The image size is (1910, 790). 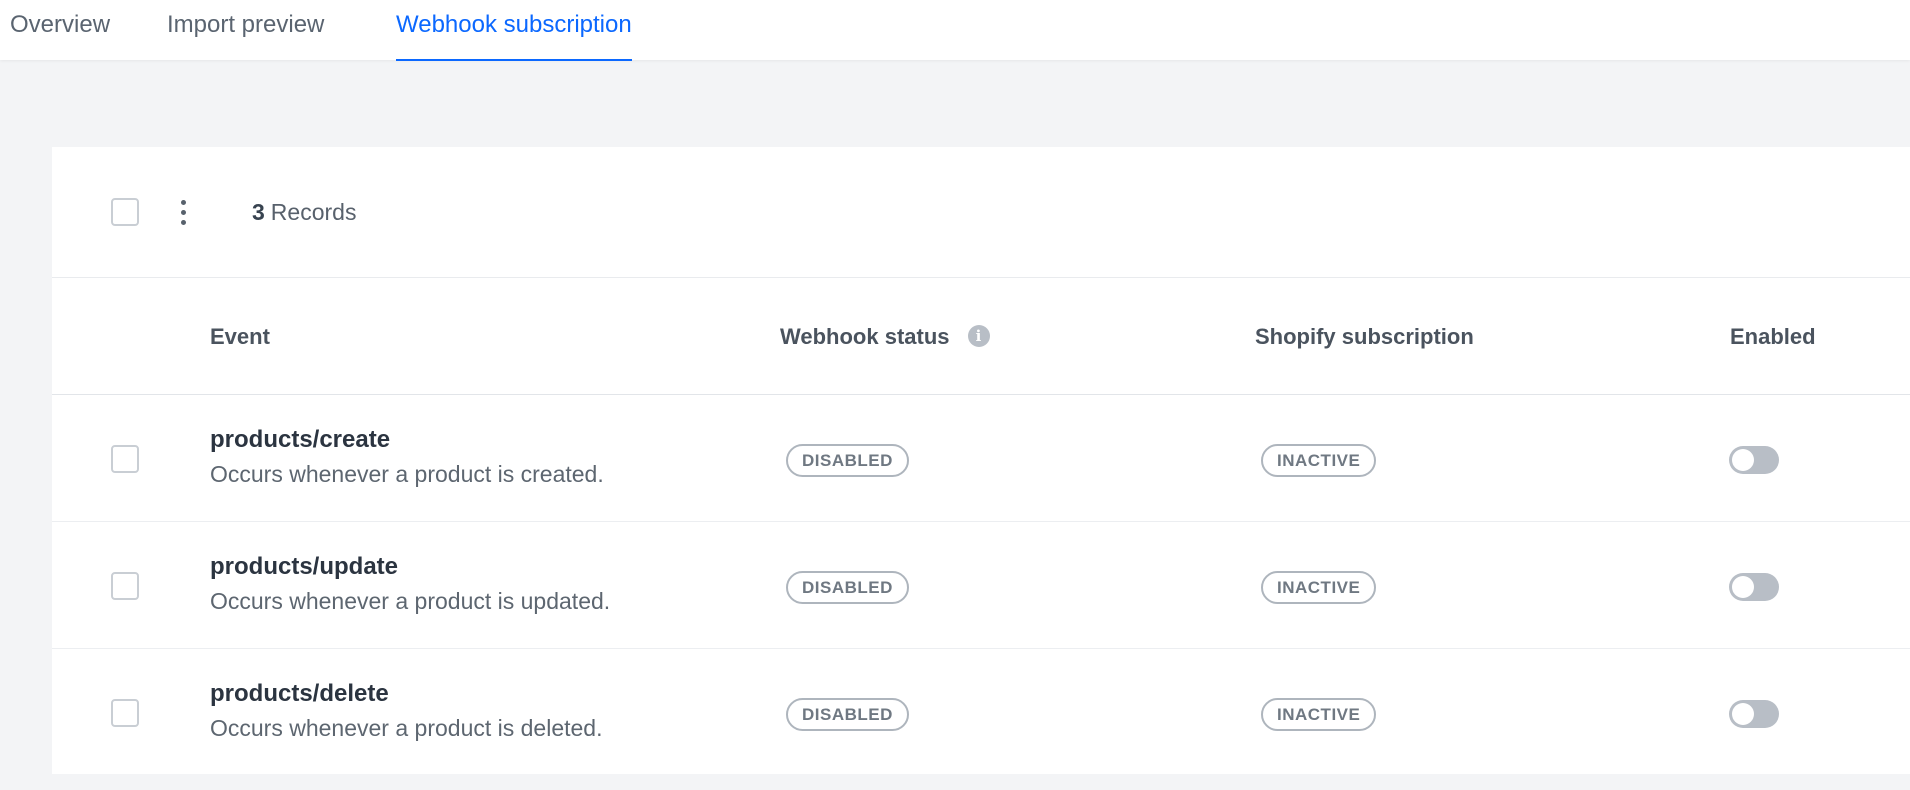 I want to click on more-actions-icon, so click(x=183, y=212).